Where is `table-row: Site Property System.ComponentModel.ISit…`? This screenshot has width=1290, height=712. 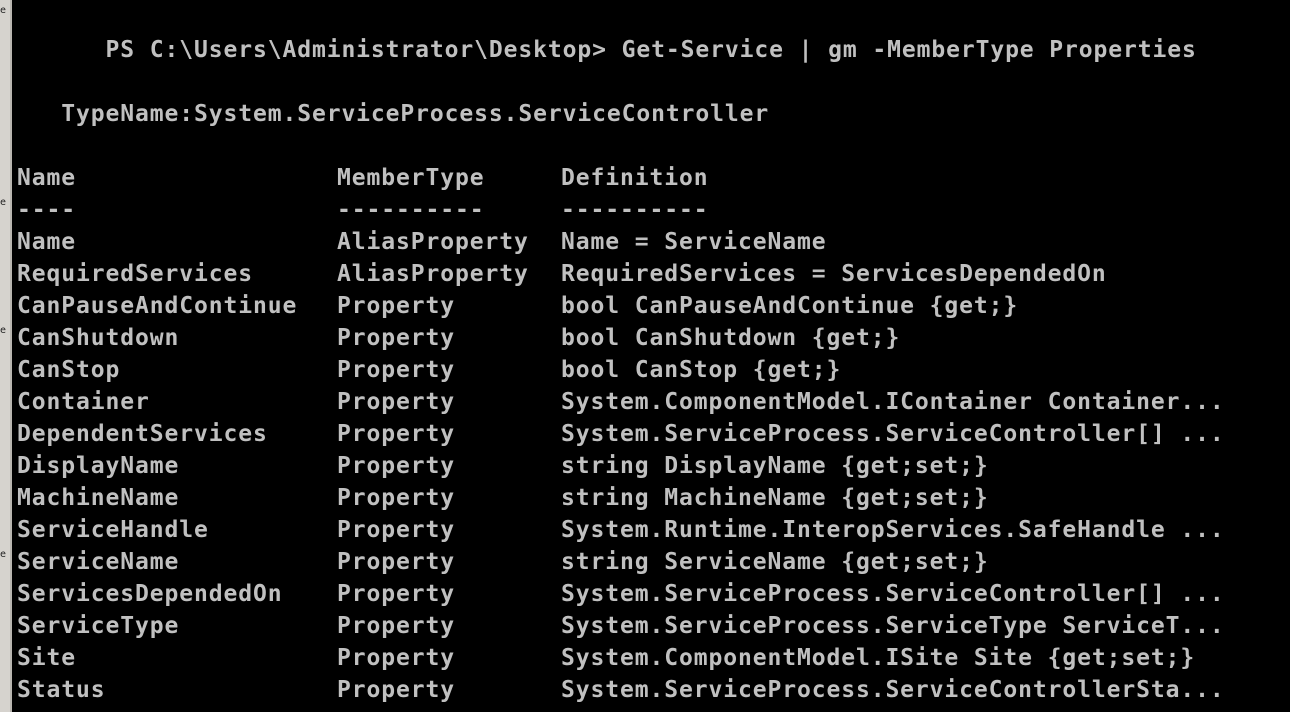 table-row: Site Property System.ComponentModel.ISit… is located at coordinates (605, 658).